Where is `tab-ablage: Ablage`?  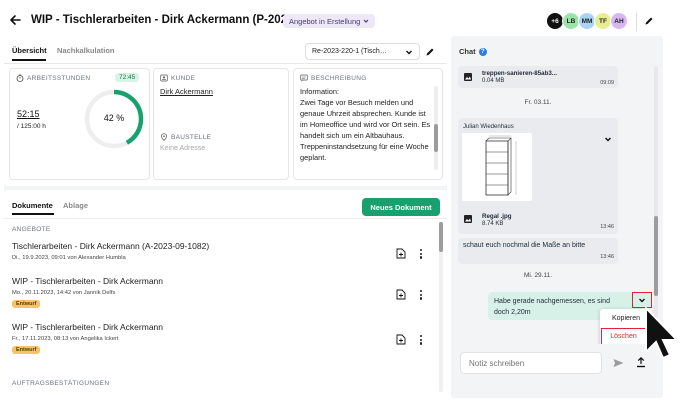
tab-ablage: Ablage is located at coordinates (75, 205).